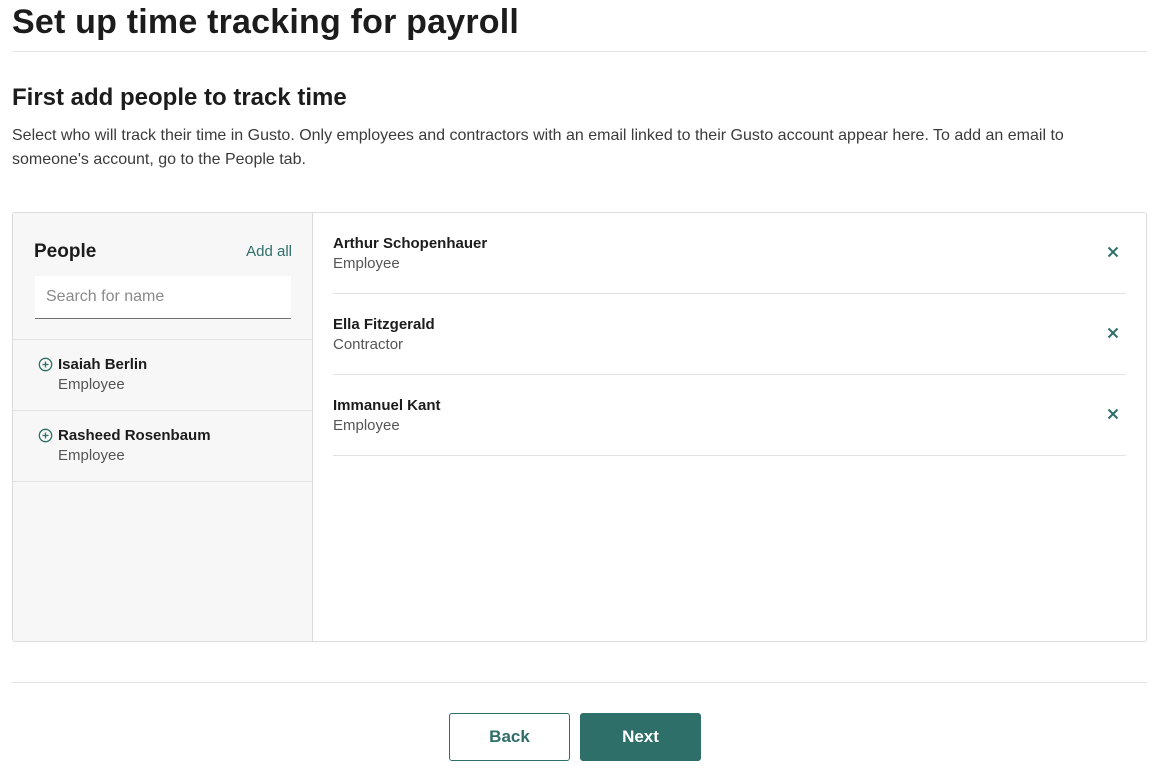 The width and height of the screenshot is (1160, 778). What do you see at coordinates (579, 51) in the screenshot?
I see `title-divider` at bounding box center [579, 51].